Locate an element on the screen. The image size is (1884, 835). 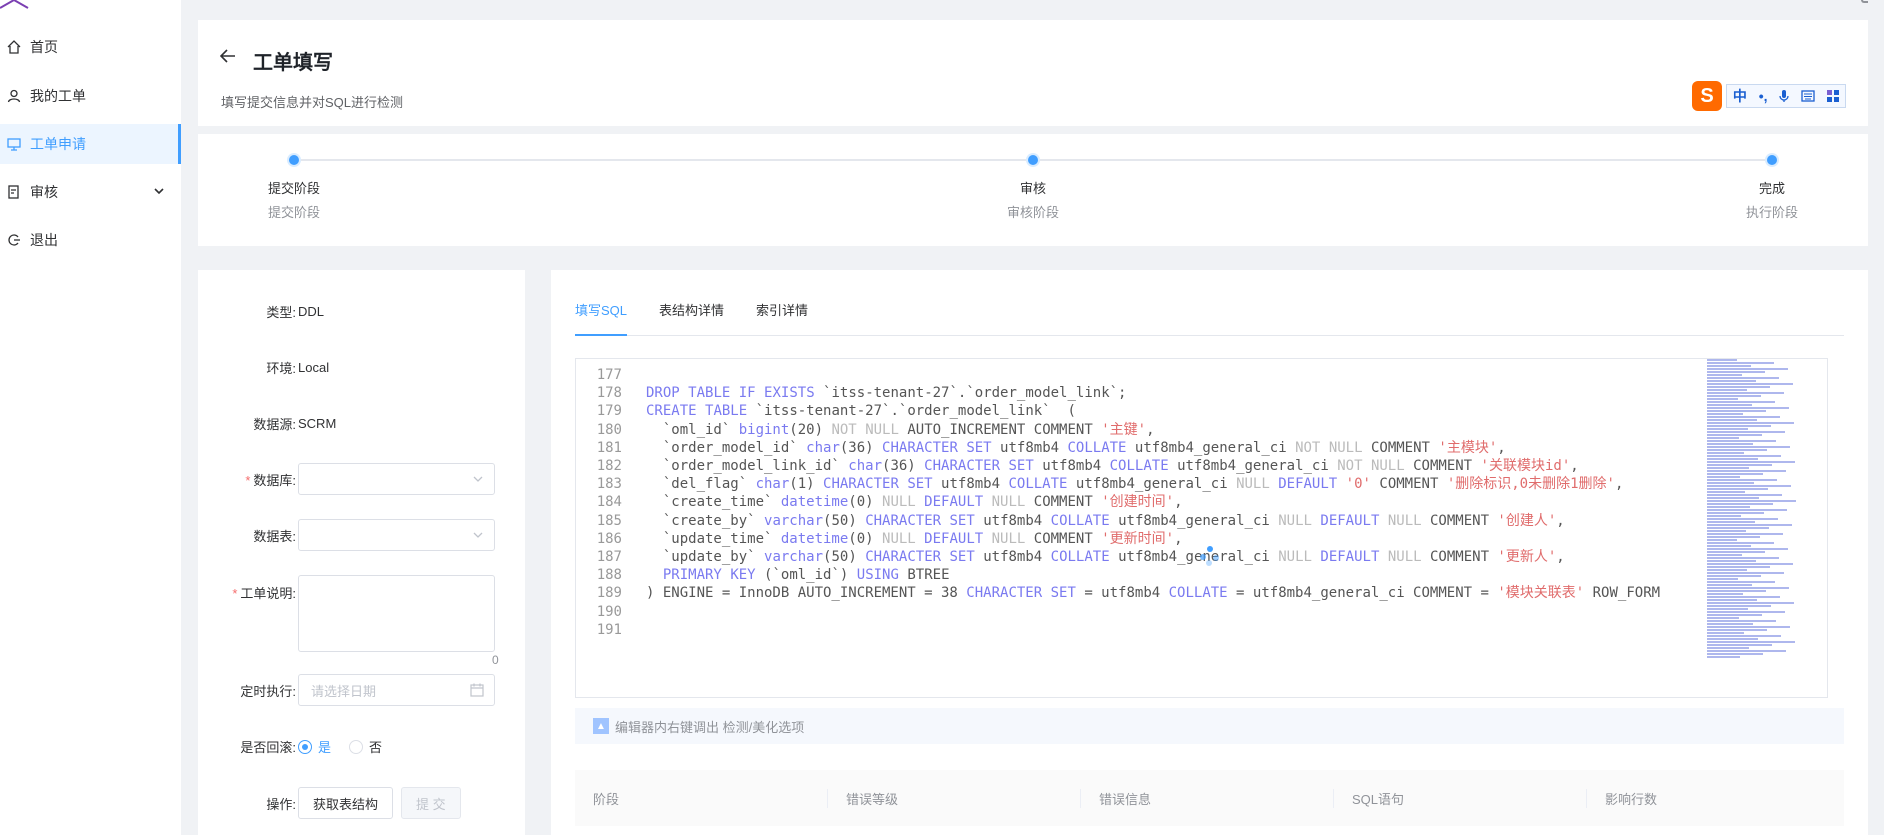
microphone-icon is located at coordinates (1784, 96).